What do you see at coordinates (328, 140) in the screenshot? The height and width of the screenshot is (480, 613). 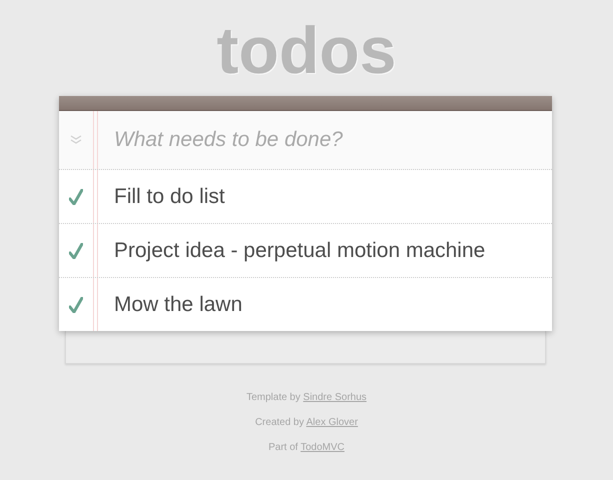 I see `new-todo-field: What needs to be done?` at bounding box center [328, 140].